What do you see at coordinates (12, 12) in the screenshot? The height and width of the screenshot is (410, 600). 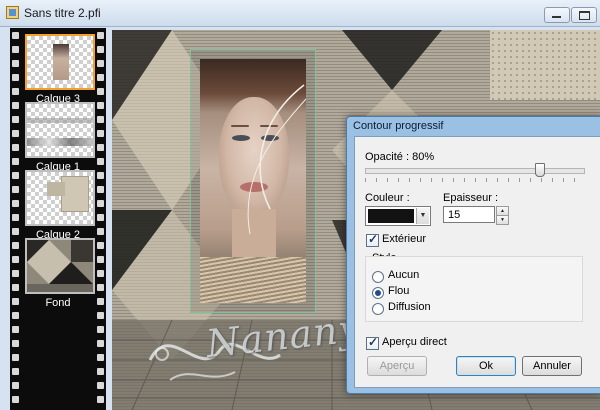 I see `app-icon` at bounding box center [12, 12].